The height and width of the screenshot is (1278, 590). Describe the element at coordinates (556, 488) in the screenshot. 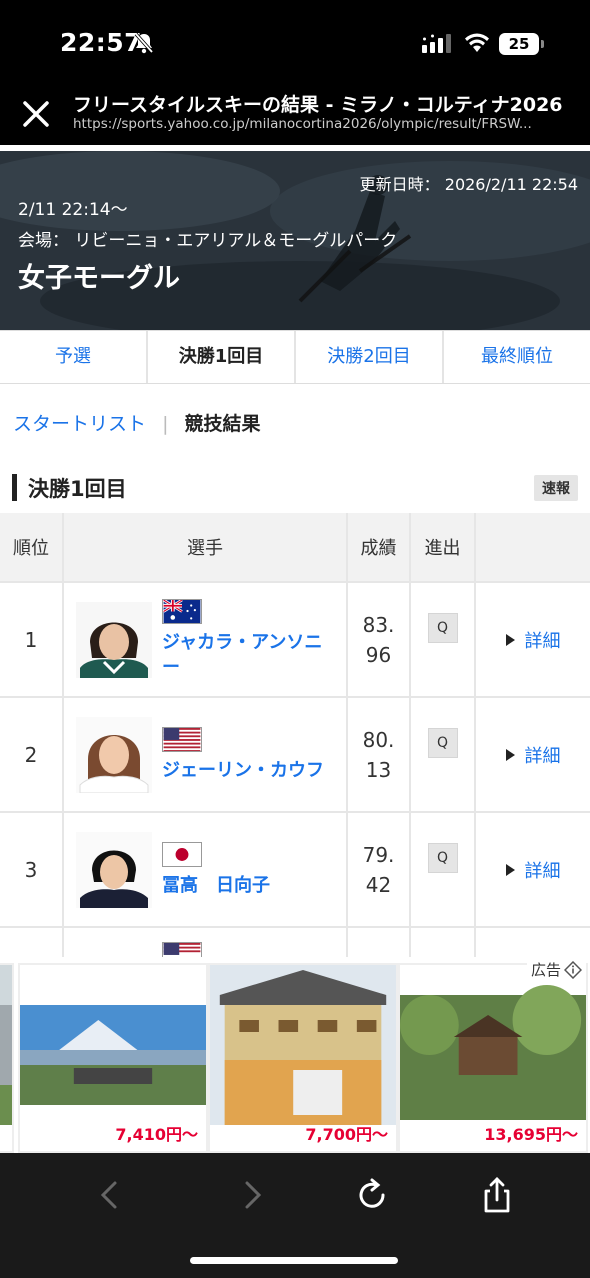

I see `breaking-badge: 速報` at that location.